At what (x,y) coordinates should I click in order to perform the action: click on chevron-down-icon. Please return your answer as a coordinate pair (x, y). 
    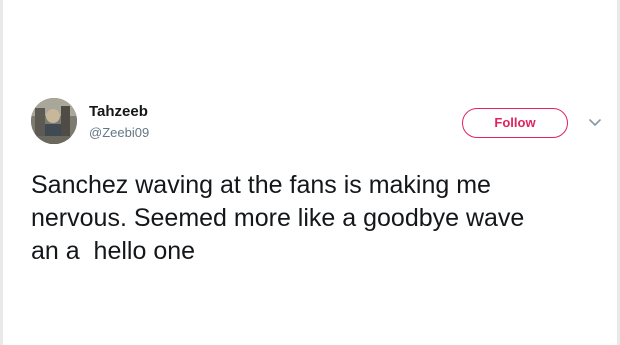
    Looking at the image, I should click on (595, 123).